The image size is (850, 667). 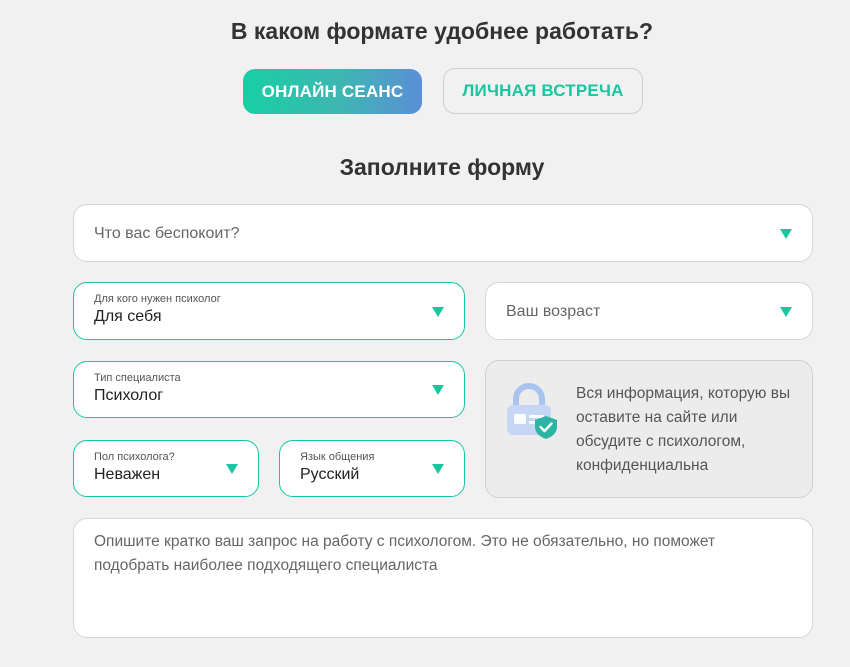 What do you see at coordinates (127, 474) in the screenshot?
I see `gender-value: Неважен` at bounding box center [127, 474].